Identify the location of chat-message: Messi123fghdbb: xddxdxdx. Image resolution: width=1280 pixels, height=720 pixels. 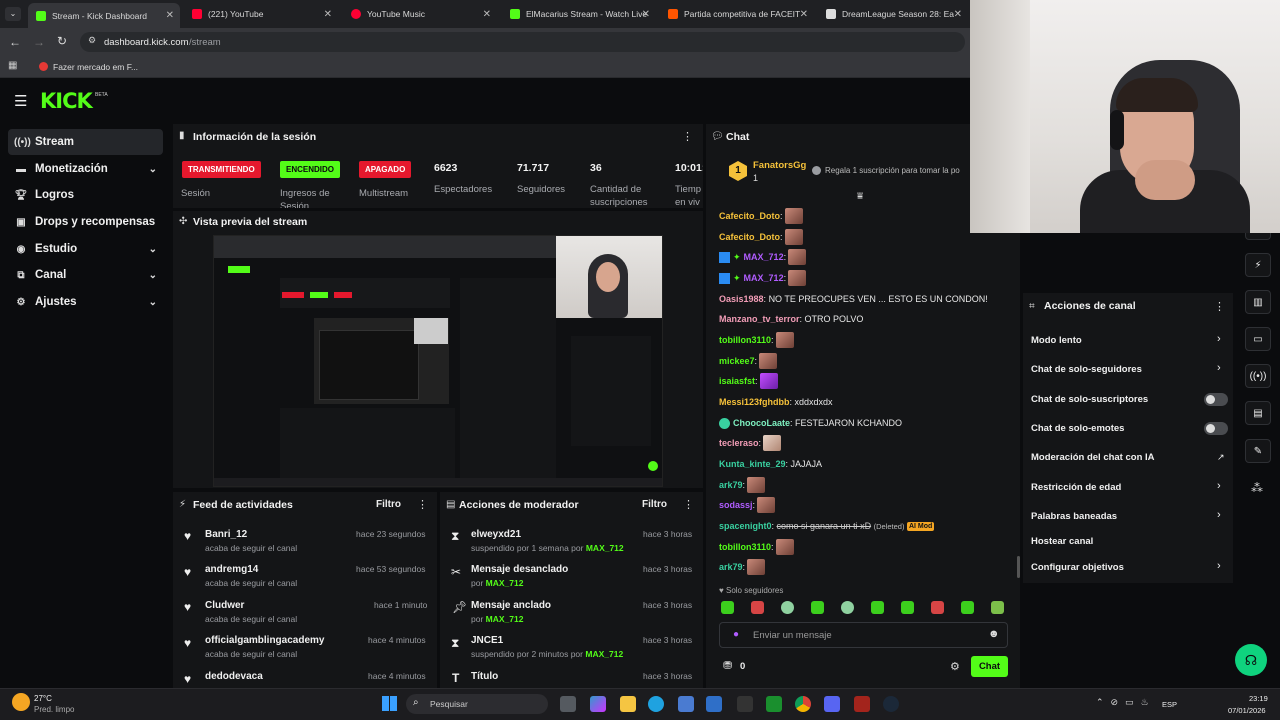
(776, 402).